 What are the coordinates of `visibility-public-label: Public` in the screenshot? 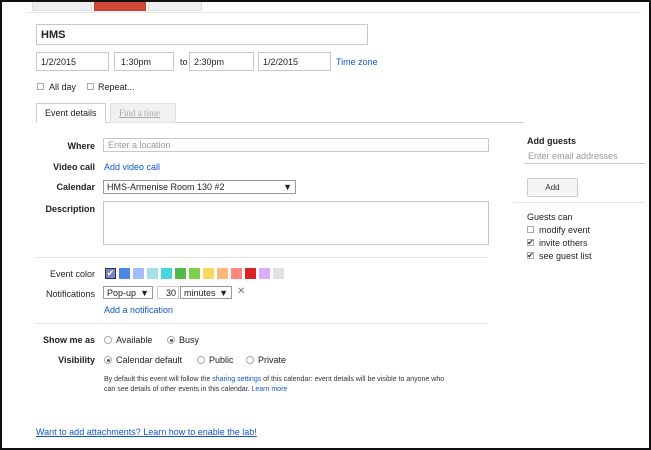 It's located at (221, 360).